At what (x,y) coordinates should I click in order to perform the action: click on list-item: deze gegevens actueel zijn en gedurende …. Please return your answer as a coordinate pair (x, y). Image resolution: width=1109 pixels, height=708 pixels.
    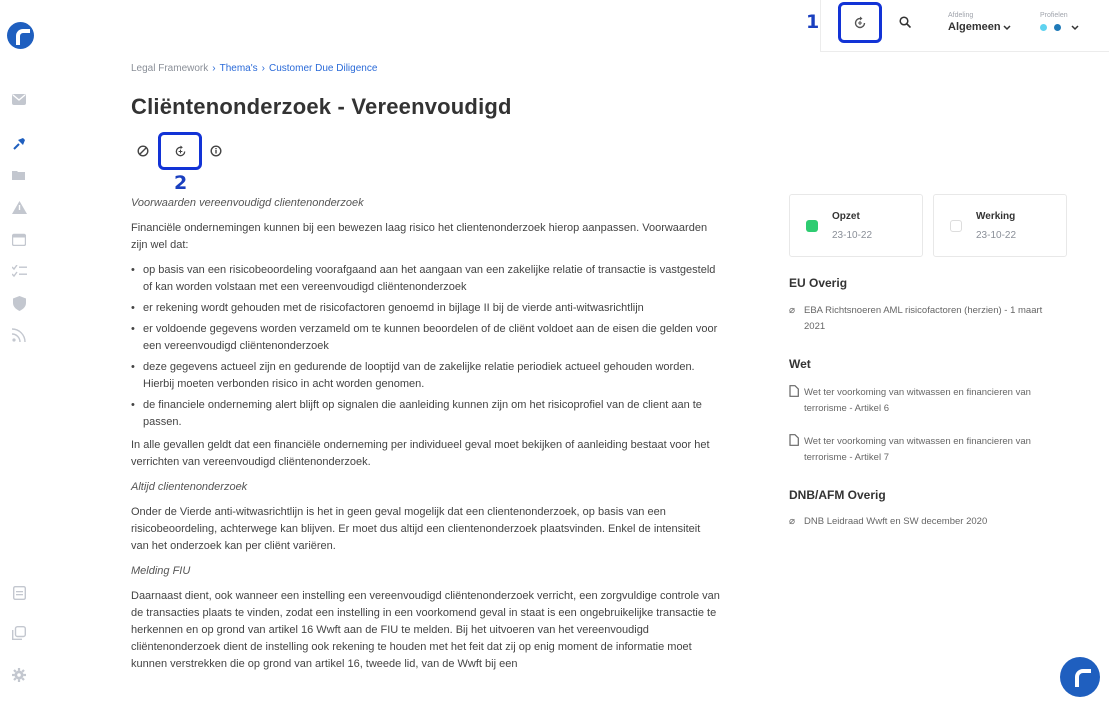
    Looking at the image, I should click on (426, 376).